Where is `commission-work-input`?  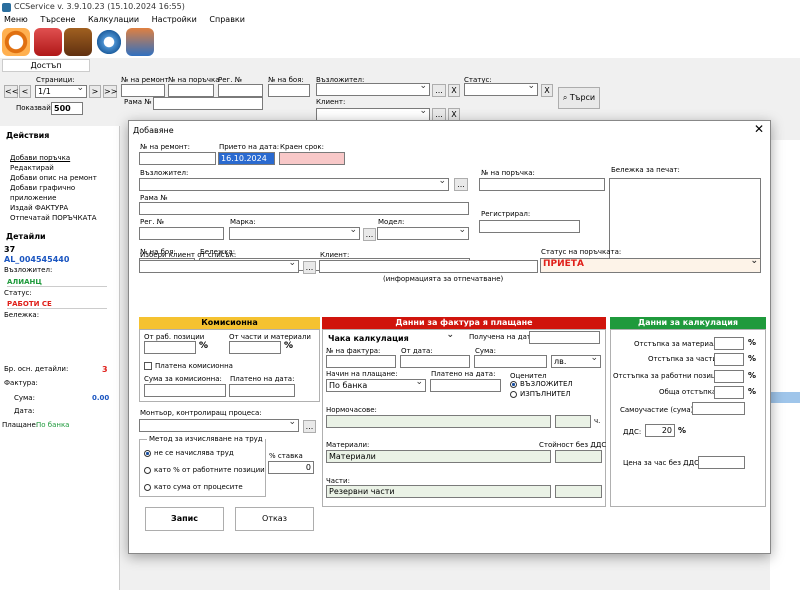
commission-work-input is located at coordinates (170, 347).